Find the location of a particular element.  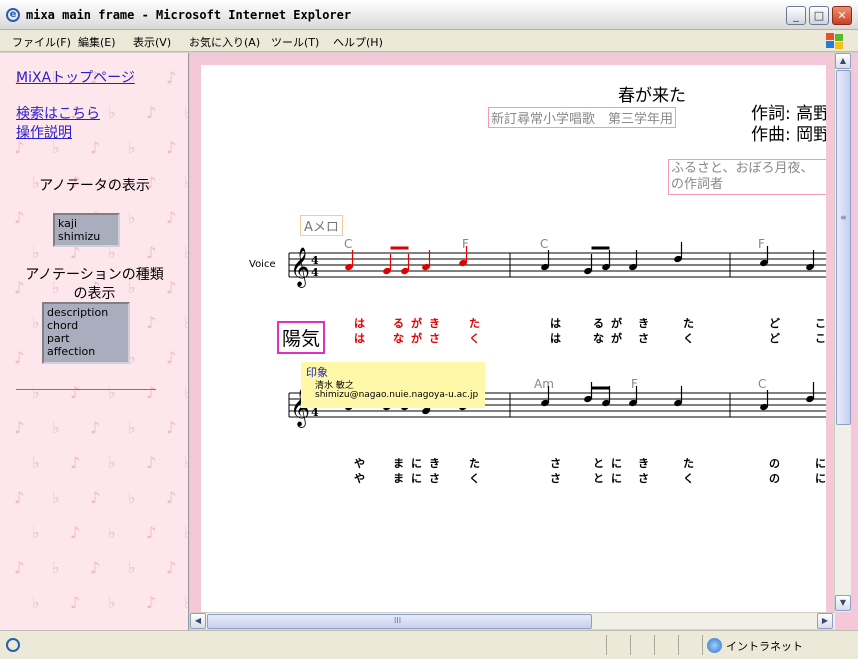

lyric-syllable: と is located at coordinates (598, 463).